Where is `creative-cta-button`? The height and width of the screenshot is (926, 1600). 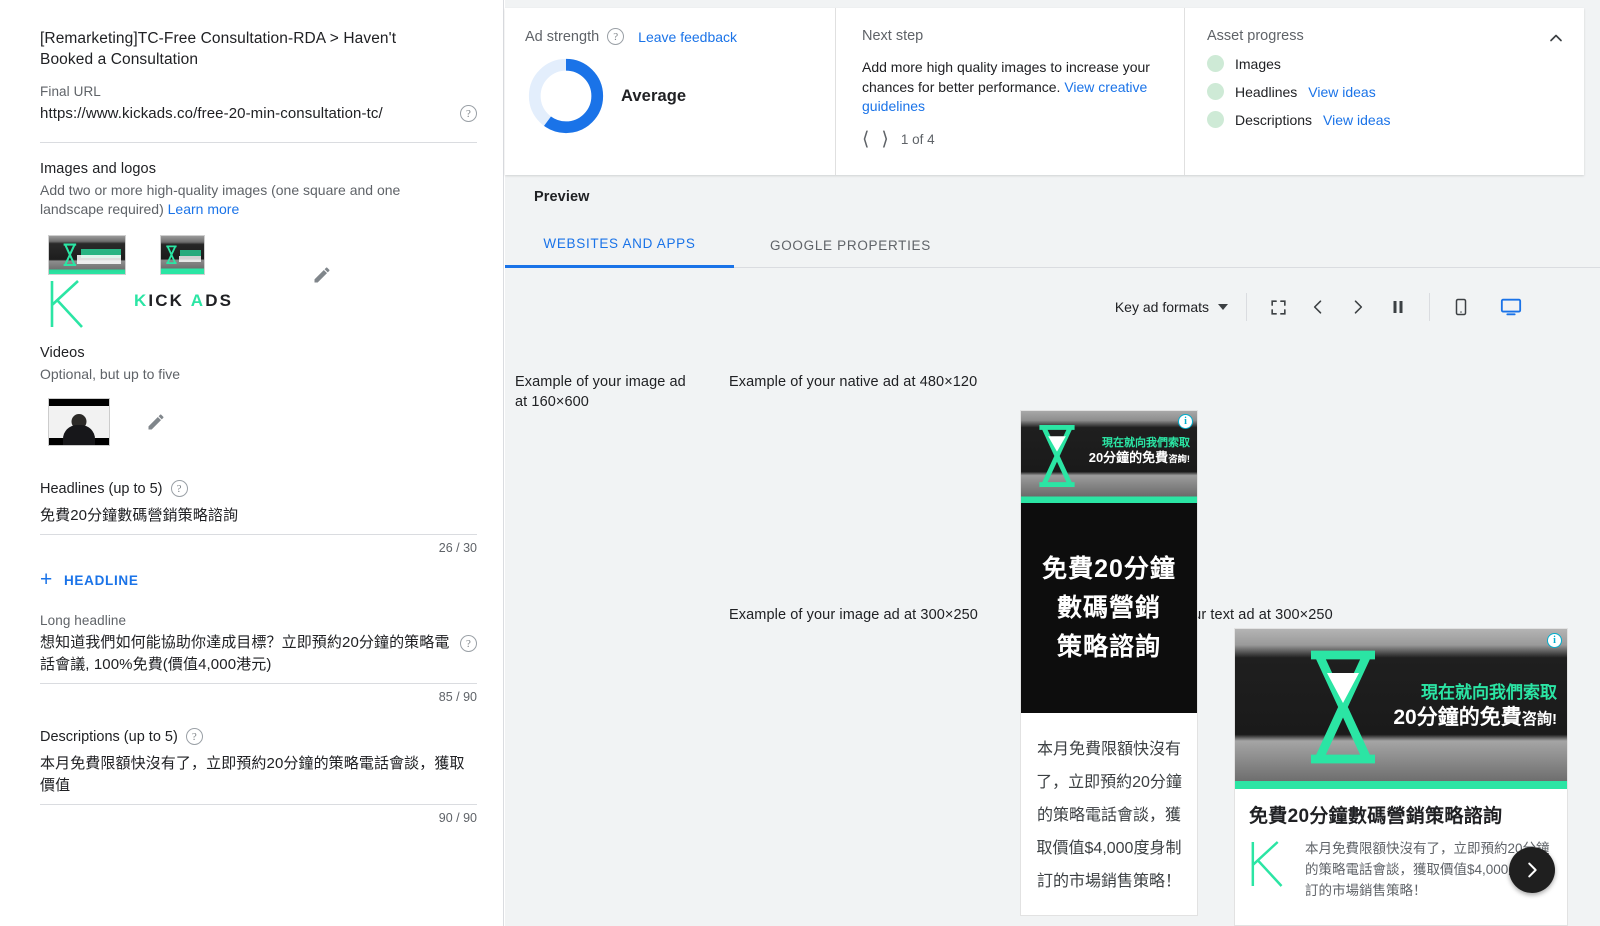
creative-cta-button is located at coordinates (1532, 870).